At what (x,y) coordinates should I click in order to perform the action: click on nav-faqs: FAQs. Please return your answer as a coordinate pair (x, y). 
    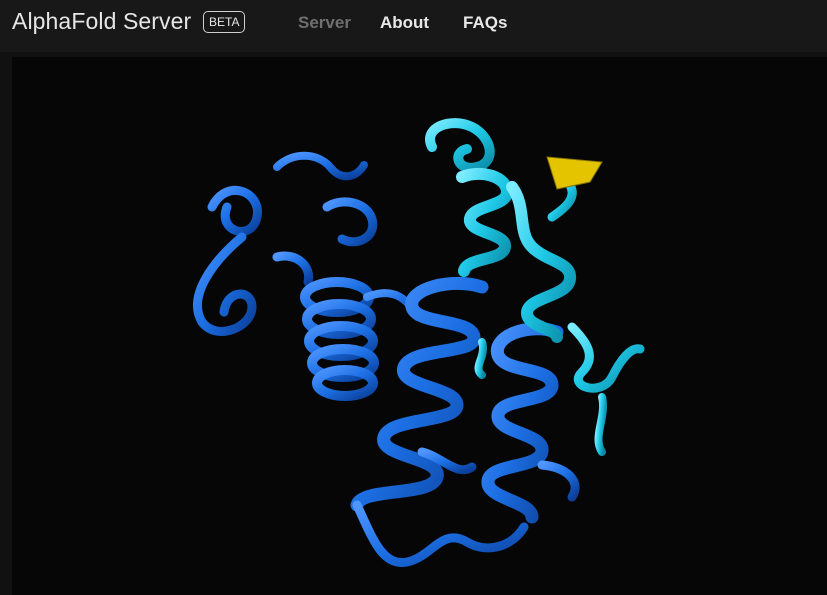
    Looking at the image, I should click on (485, 23).